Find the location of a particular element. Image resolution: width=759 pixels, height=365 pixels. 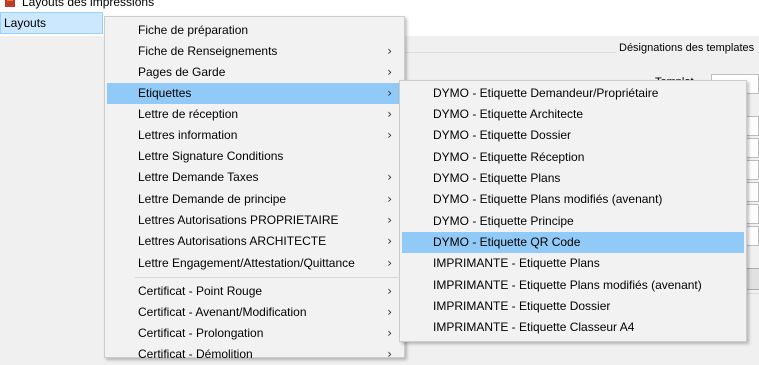

submenu-item-imprimante-classeur-a4: IMPRIMANTE - Etiquette Classeur A4 is located at coordinates (573, 327).